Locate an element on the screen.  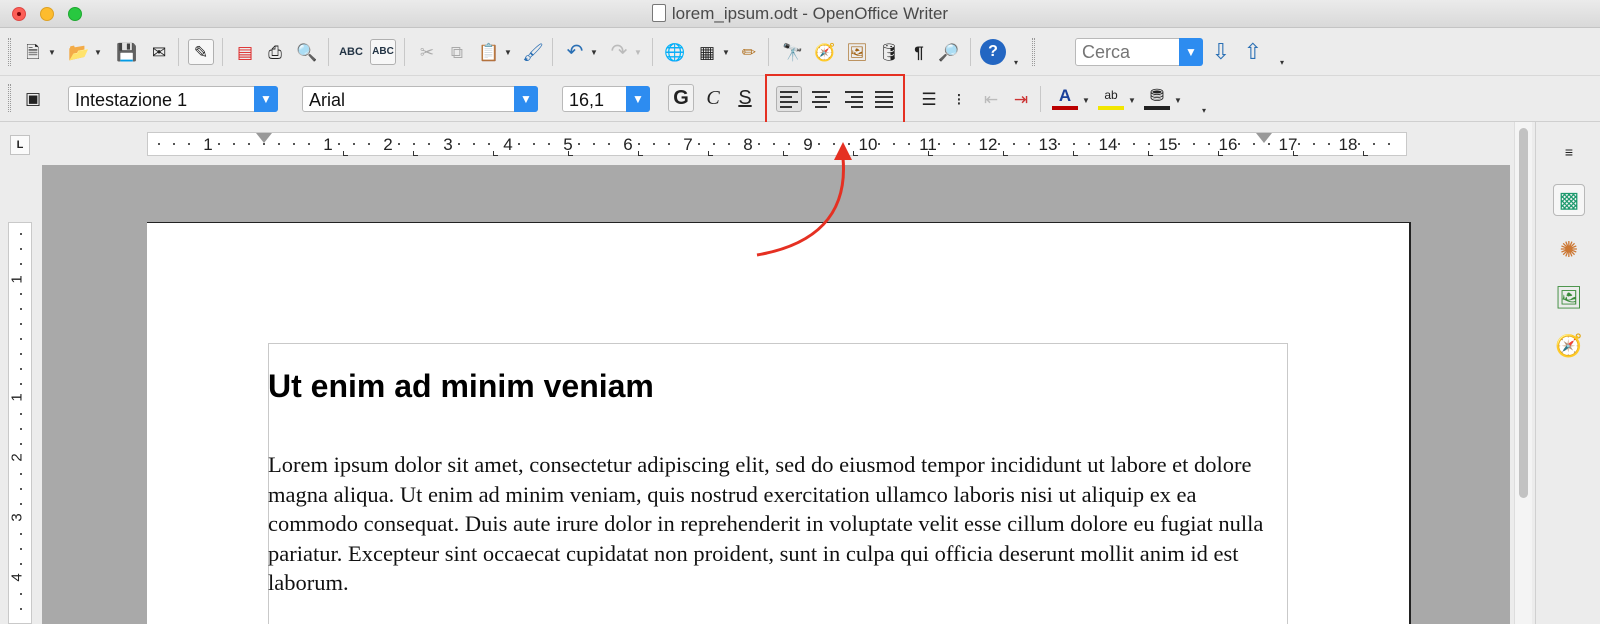
bullets-icon: ⁝ is located at coordinates (959, 99).